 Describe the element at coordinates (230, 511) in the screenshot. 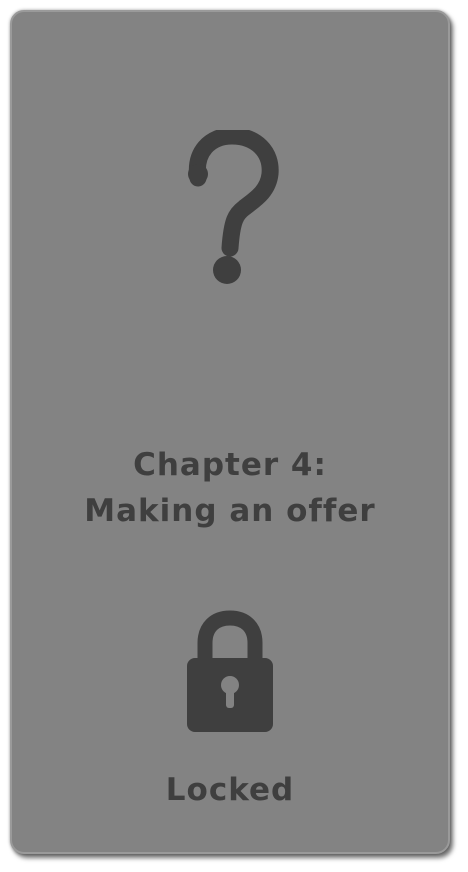

I see `chapter-name: Making an offer` at that location.